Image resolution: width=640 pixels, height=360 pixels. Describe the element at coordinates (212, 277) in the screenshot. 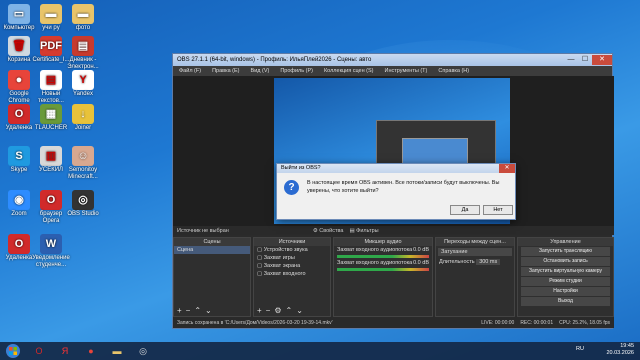

I see `scenes-dock: Сцены Сцена +−⌃⌄` at that location.